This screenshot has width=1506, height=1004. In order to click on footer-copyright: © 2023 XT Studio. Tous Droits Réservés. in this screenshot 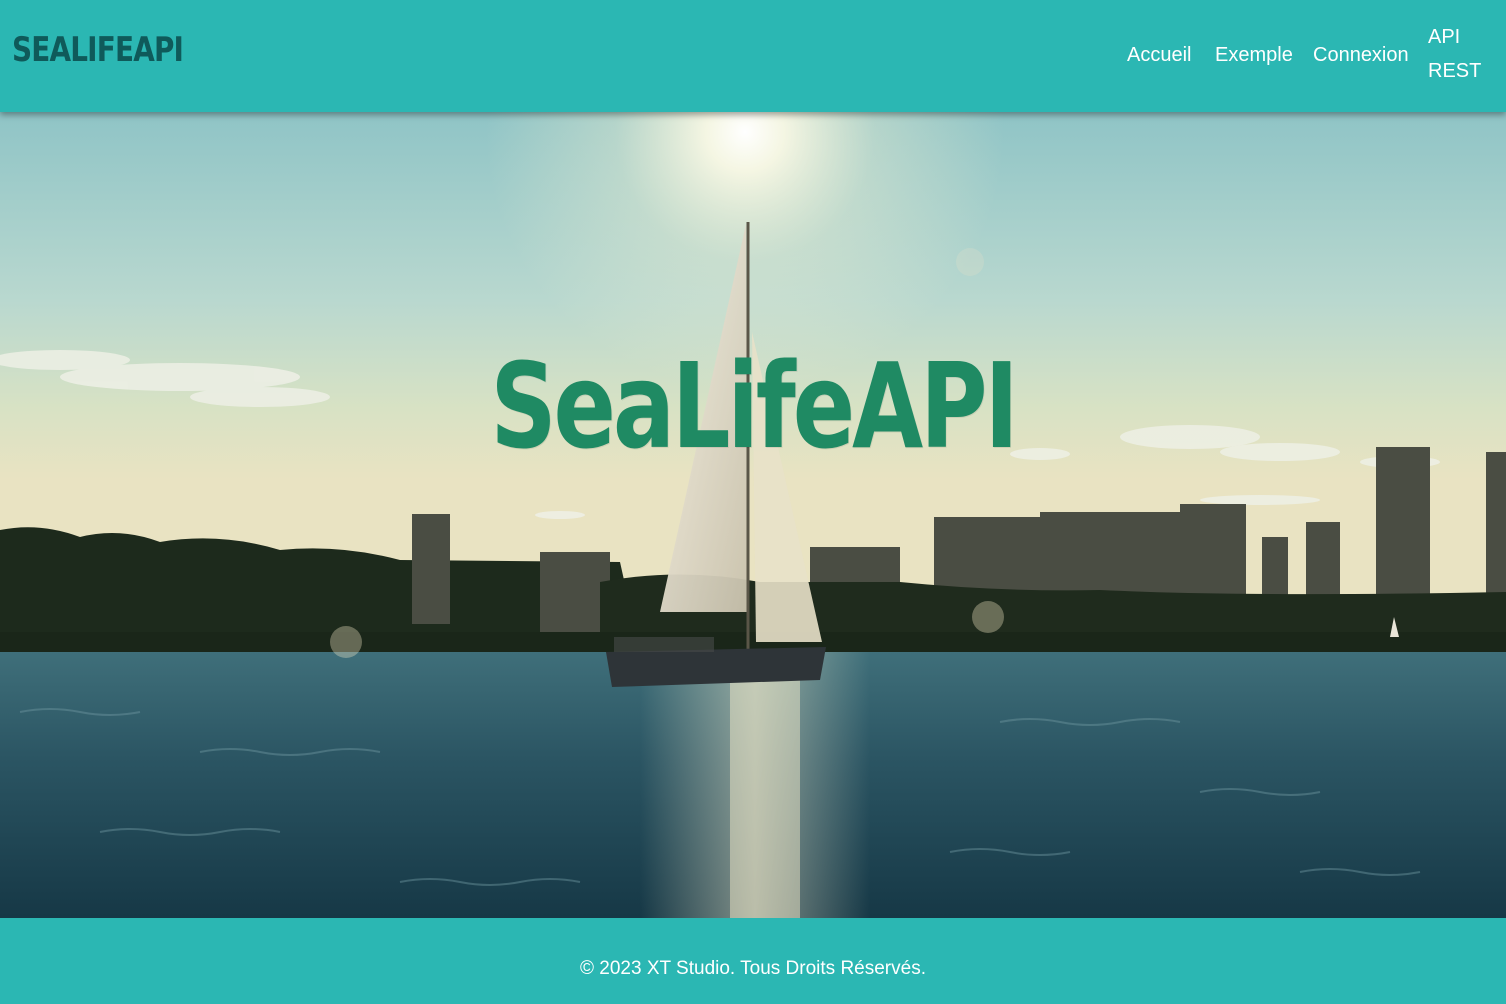, I will do `click(753, 968)`.